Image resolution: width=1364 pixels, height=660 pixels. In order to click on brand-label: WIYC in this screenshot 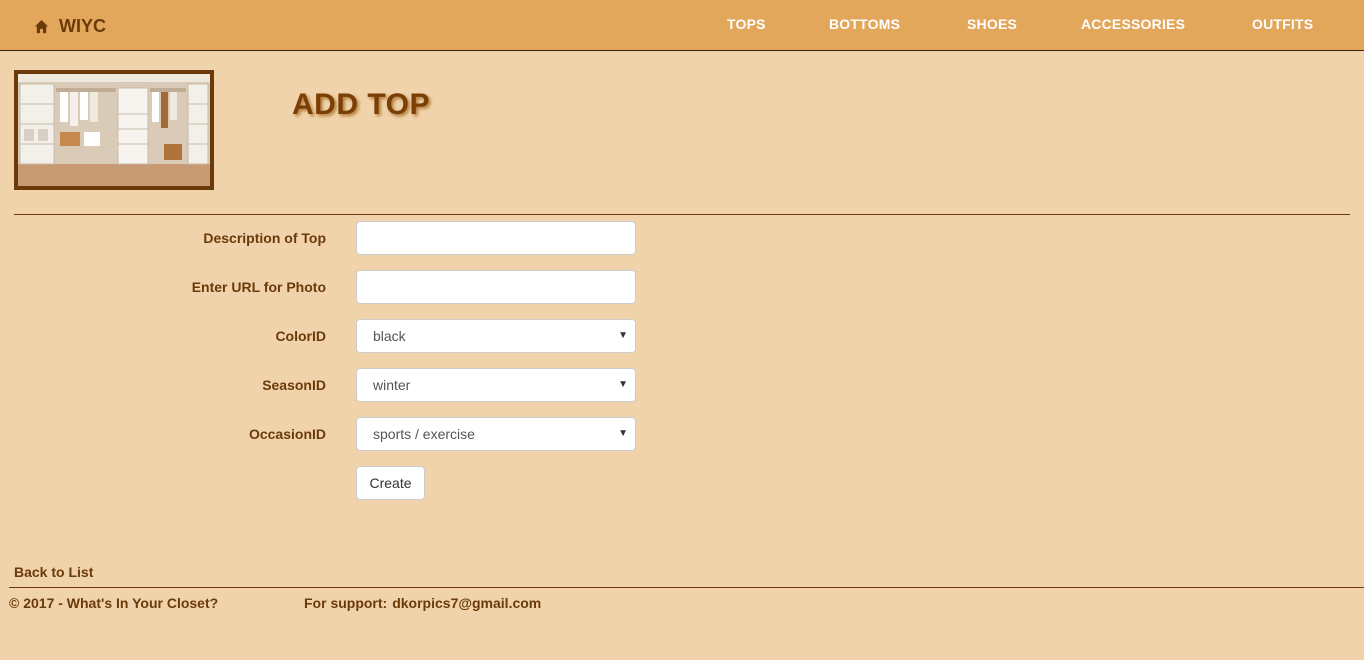, I will do `click(82, 25)`.